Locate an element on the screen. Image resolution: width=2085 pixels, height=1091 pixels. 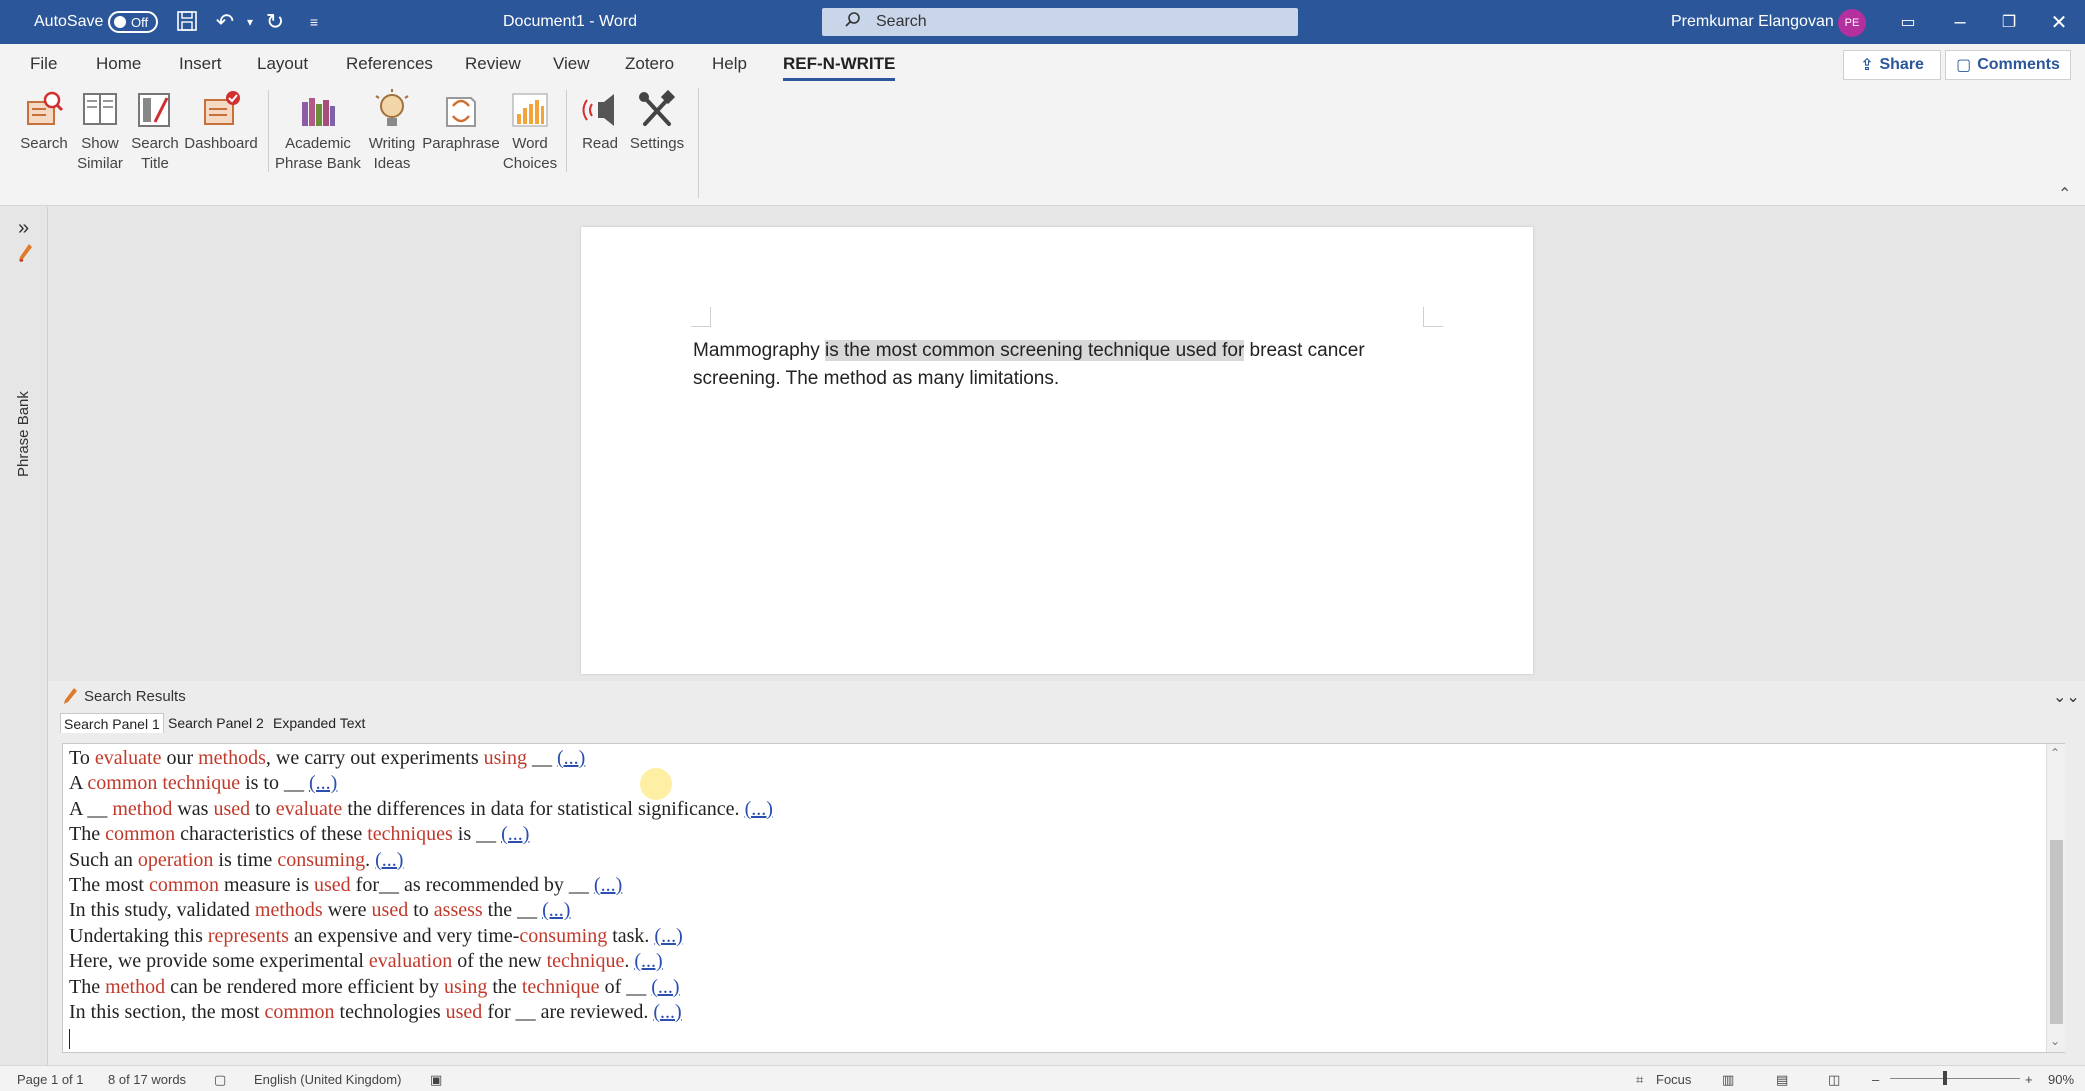
zoom-slider is located at coordinates (1955, 1078).